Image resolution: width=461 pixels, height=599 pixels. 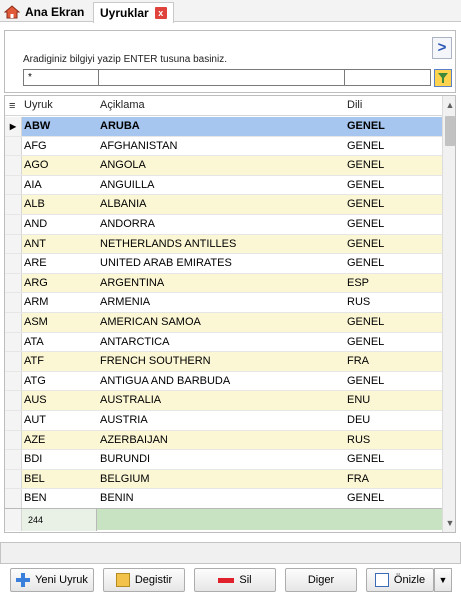 What do you see at coordinates (448, 314) in the screenshot?
I see `vertical-scrollbar: ▲ ▼` at bounding box center [448, 314].